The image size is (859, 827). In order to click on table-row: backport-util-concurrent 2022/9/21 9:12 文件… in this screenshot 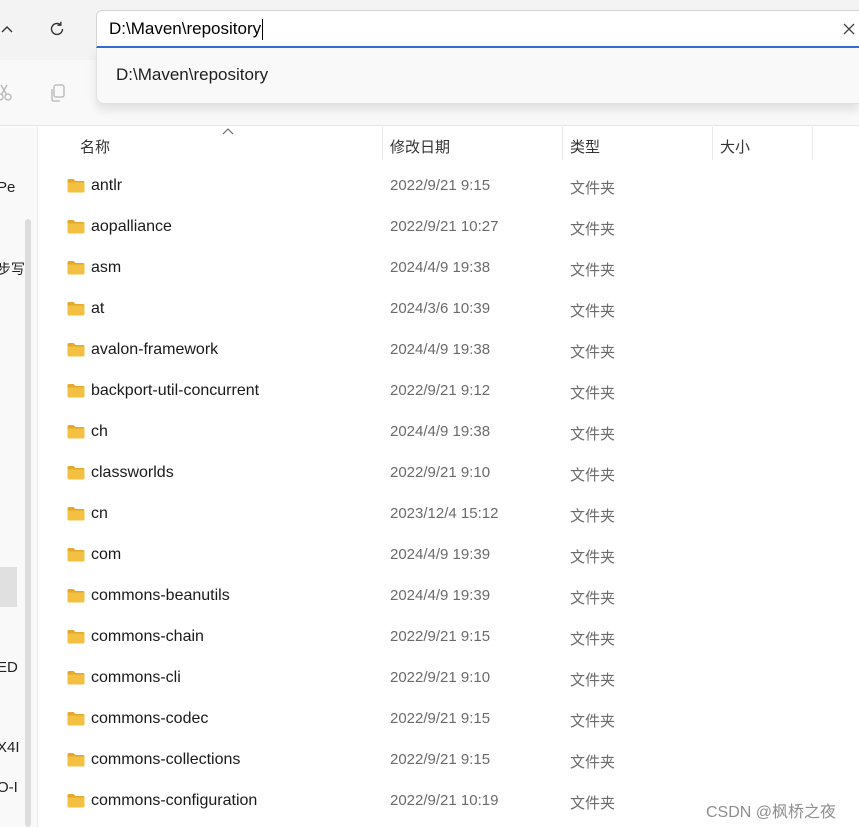, I will do `click(448, 392)`.